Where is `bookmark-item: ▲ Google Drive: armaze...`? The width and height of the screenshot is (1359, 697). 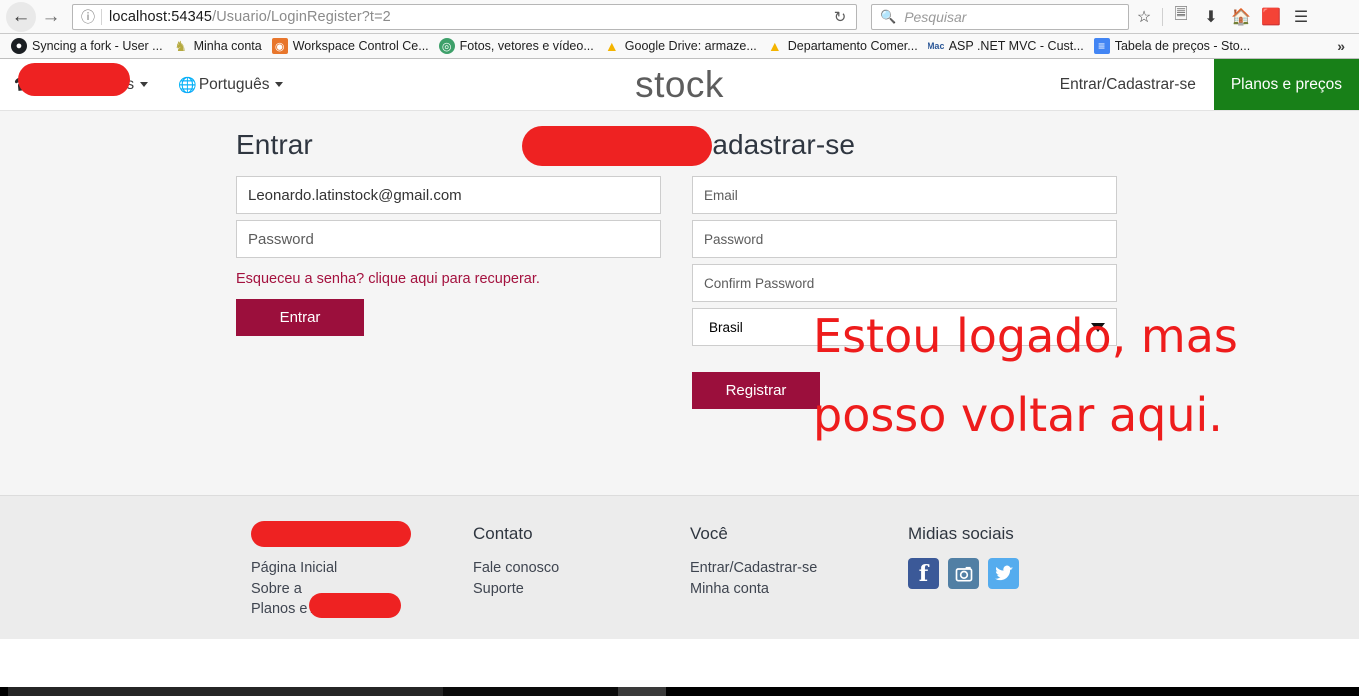 bookmark-item: ▲ Google Drive: armaze... is located at coordinates (680, 46).